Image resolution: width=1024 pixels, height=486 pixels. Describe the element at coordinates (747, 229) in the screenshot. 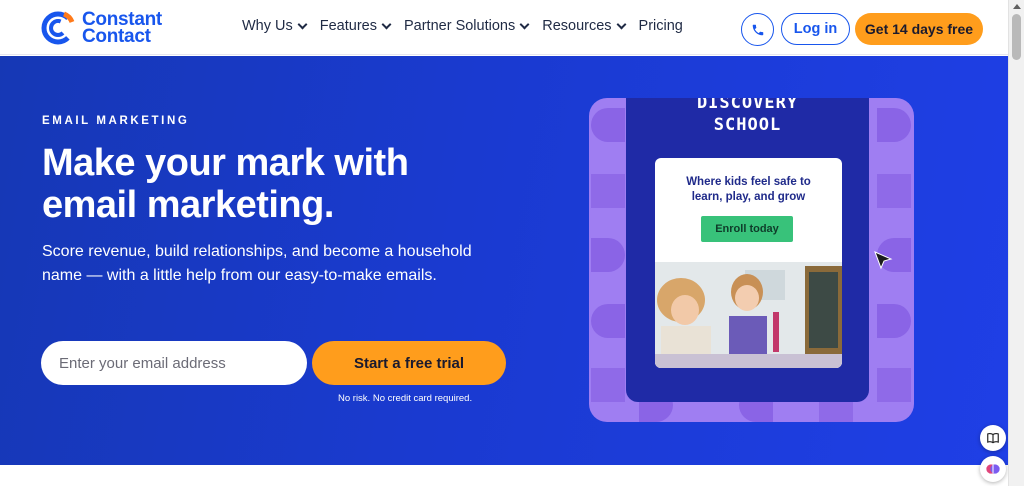

I see `enroll-today-button: Enroll today` at that location.